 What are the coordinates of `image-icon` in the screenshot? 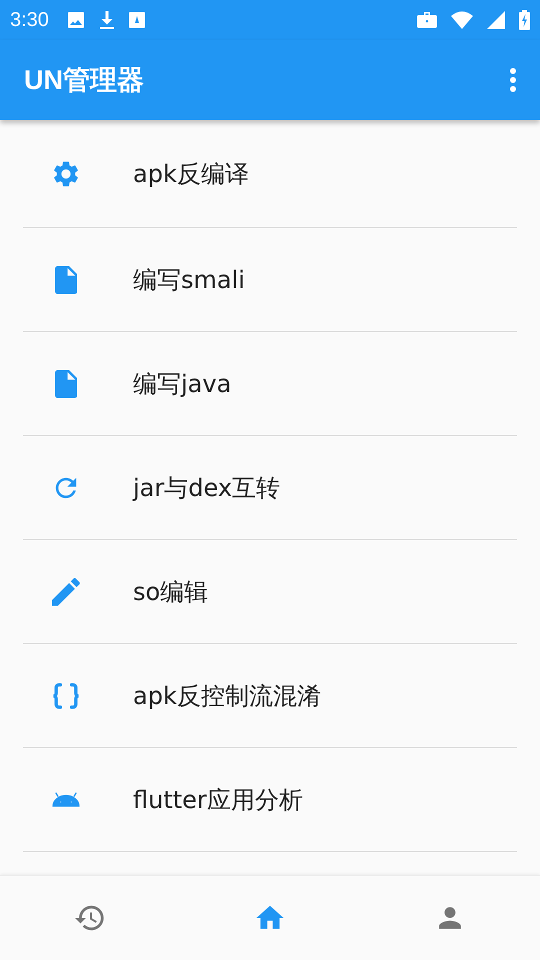 It's located at (75, 20).